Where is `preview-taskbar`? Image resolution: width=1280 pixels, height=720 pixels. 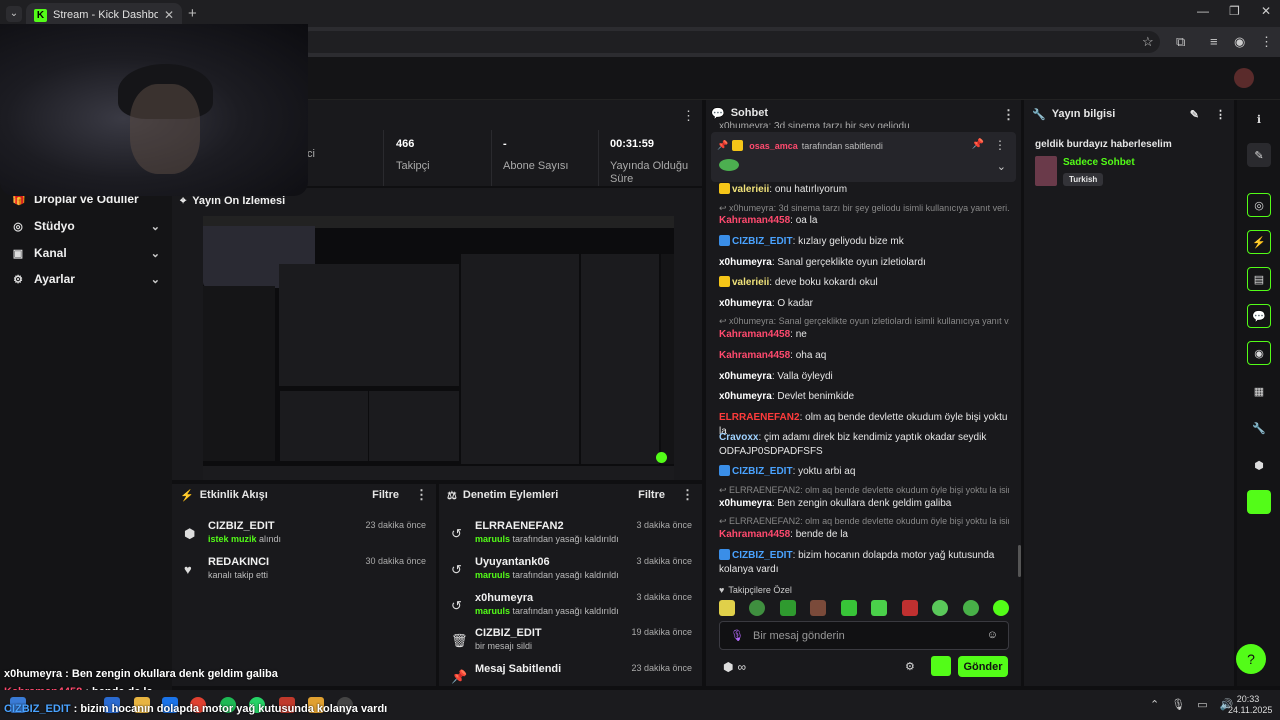 preview-taskbar is located at coordinates (438, 473).